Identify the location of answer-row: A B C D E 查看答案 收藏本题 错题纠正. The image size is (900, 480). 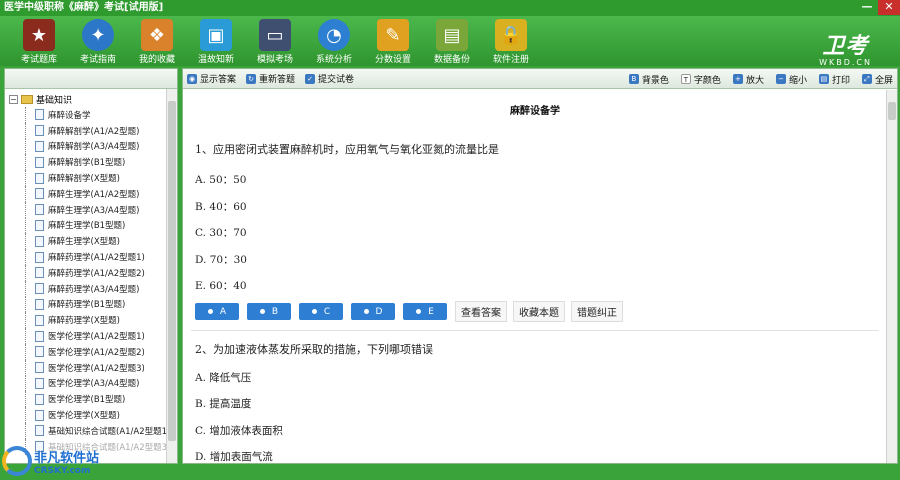
(535, 311).